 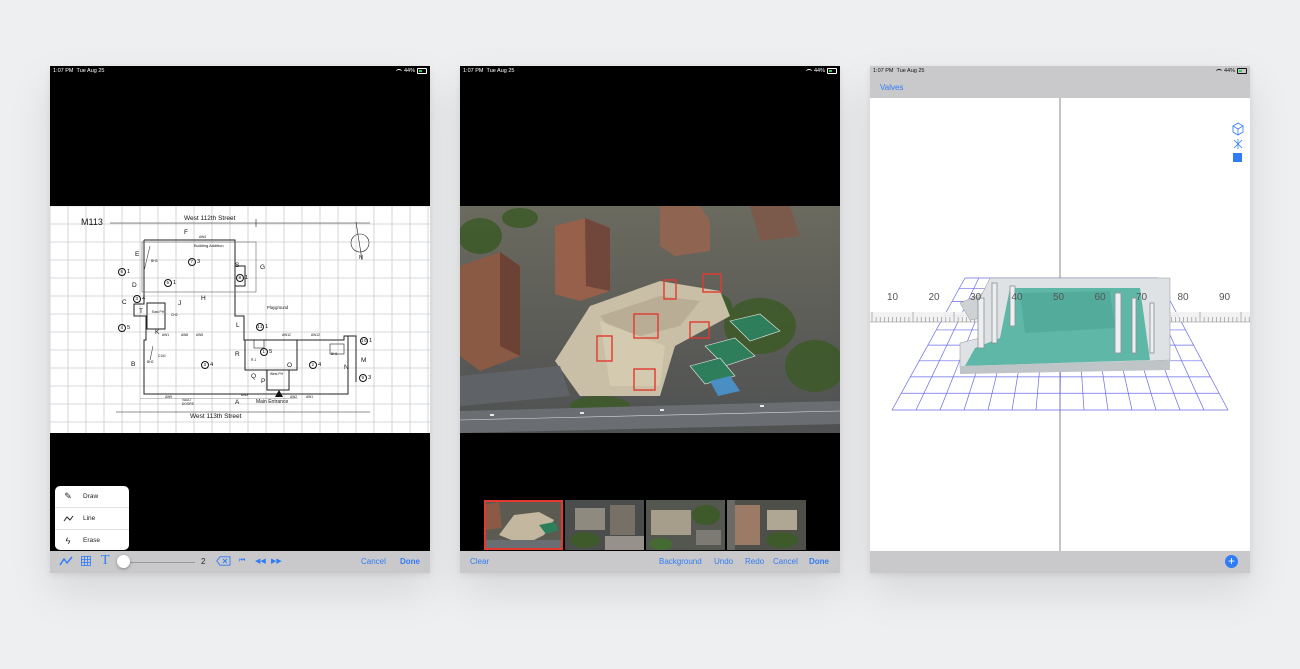 I want to click on menu-label-draw: Draw, so click(x=91, y=496).